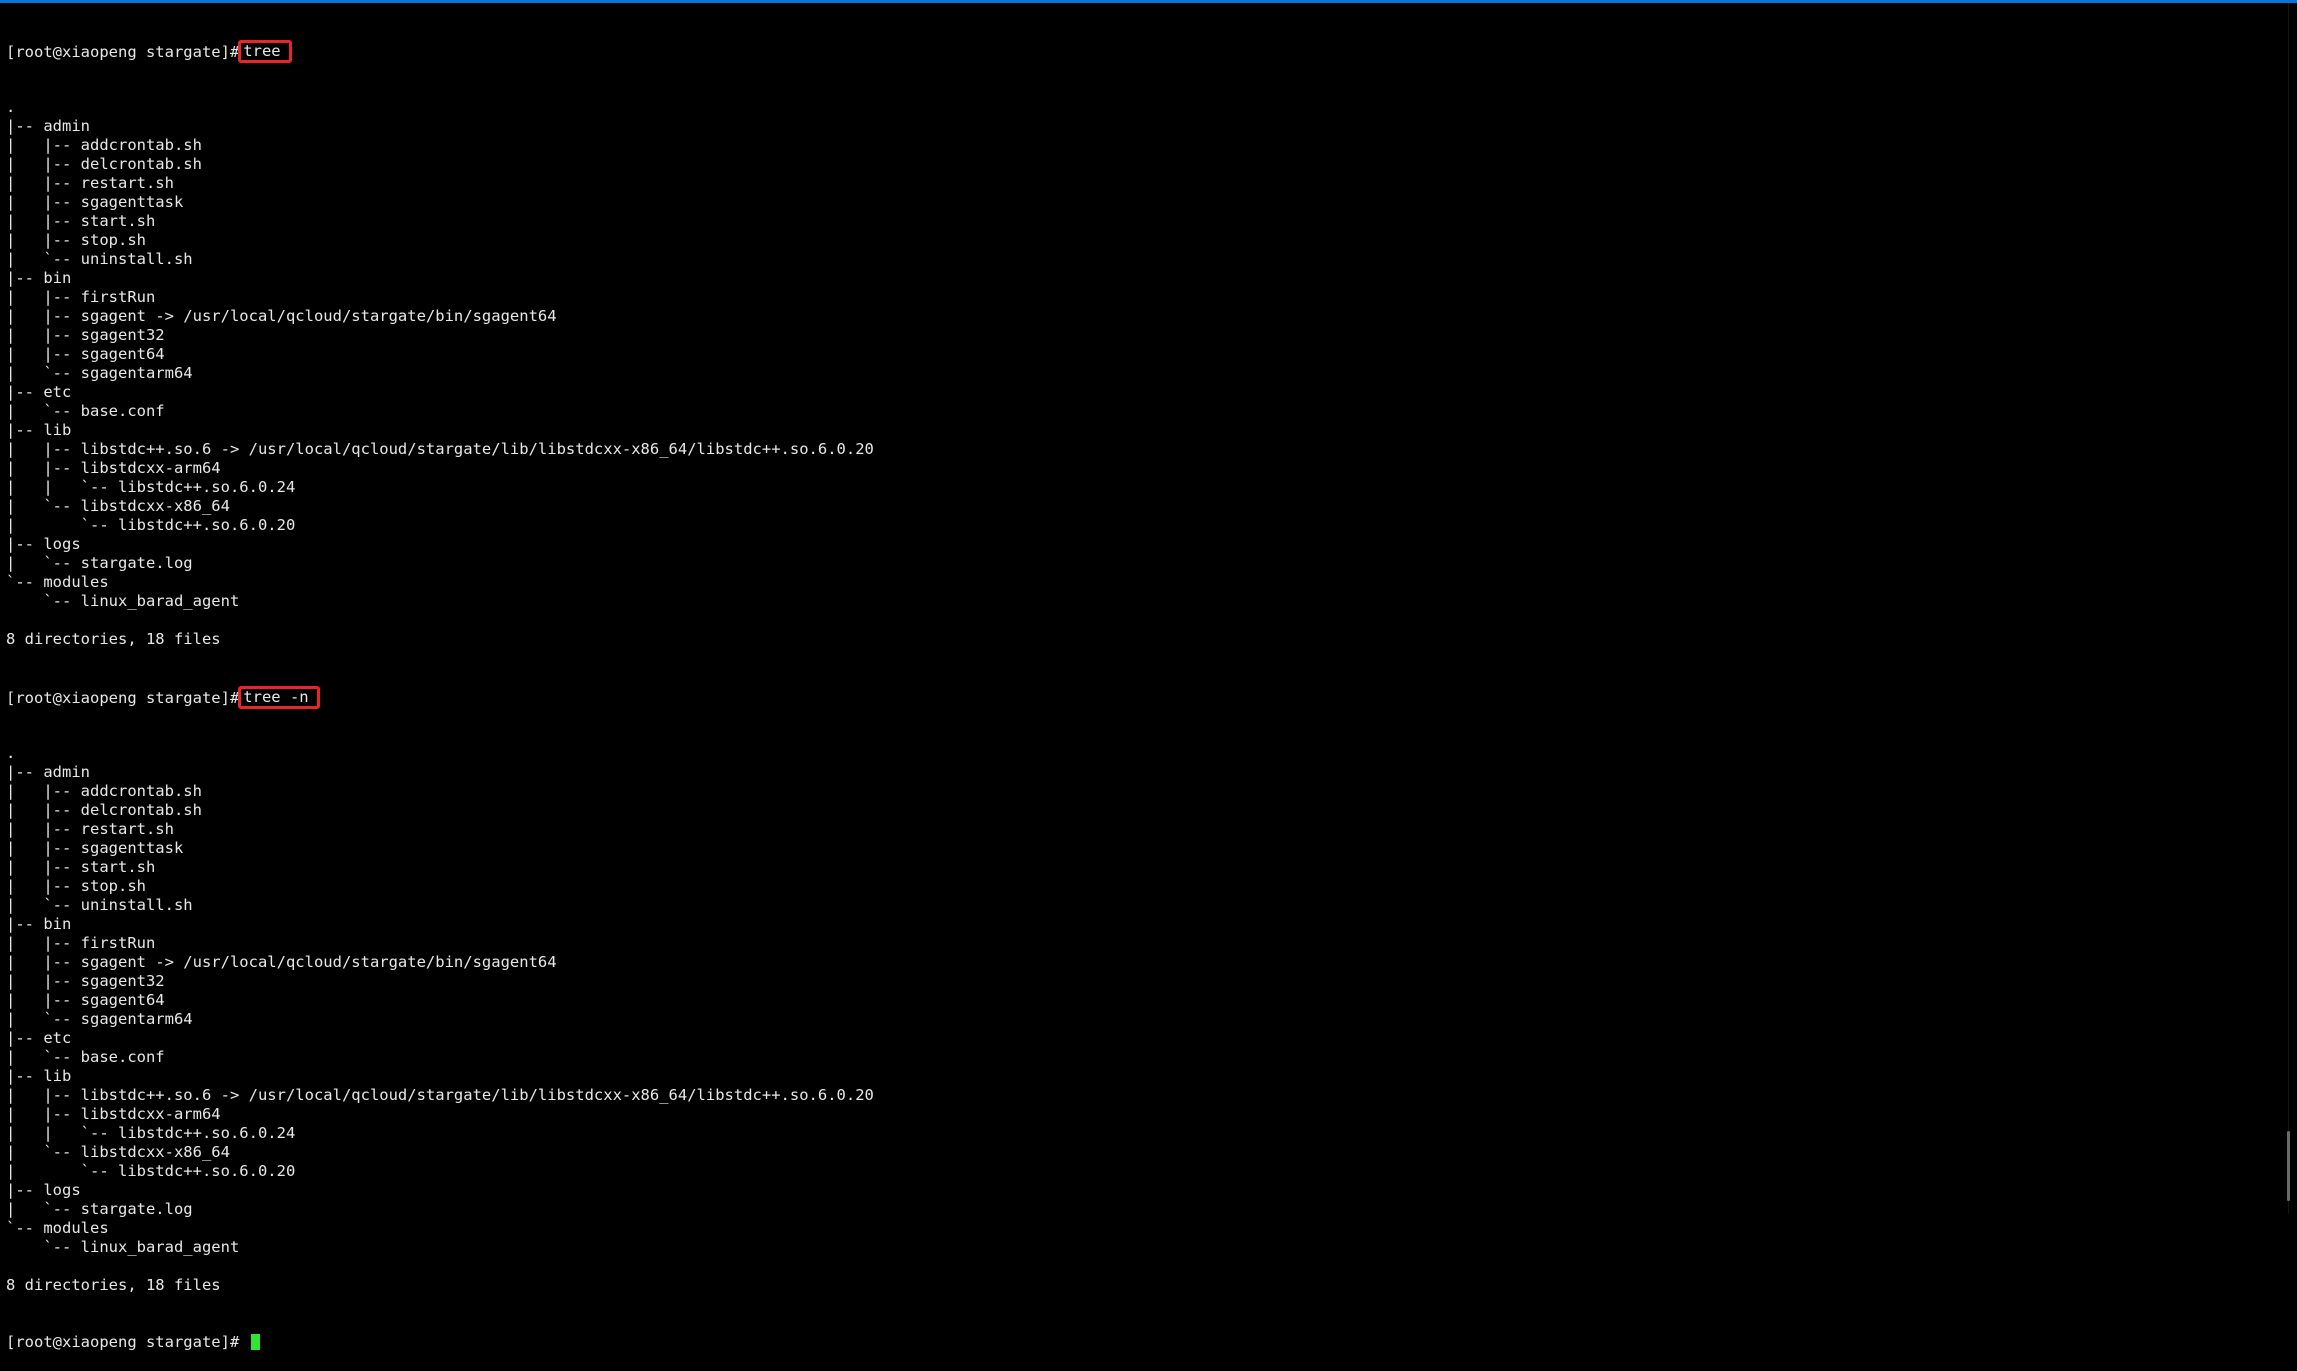  I want to click on highlighted-command-tree: tree, so click(265, 51).